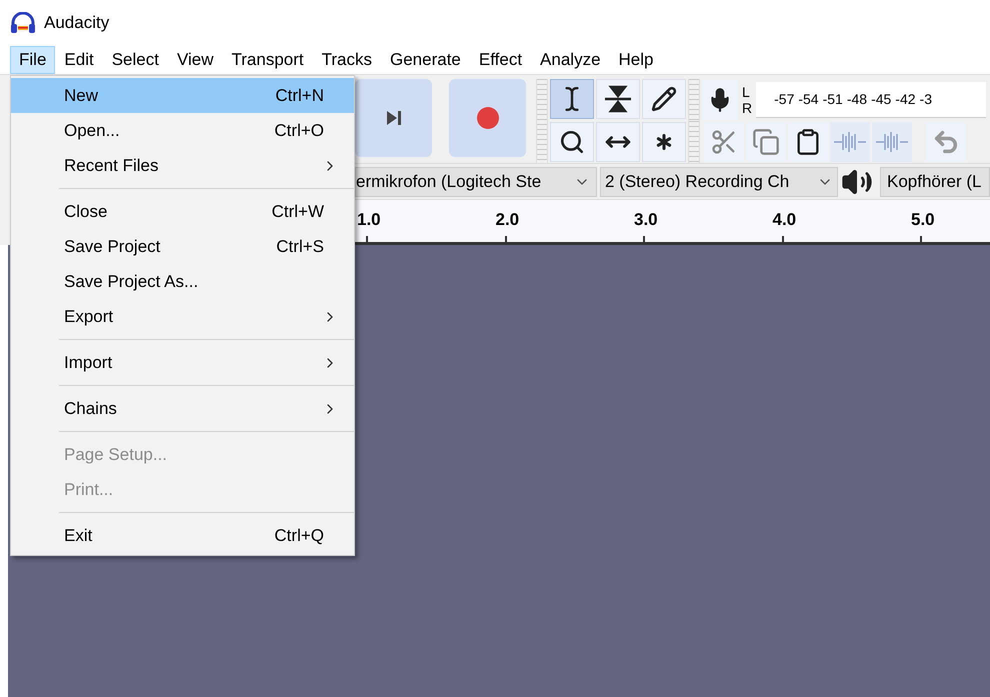 This screenshot has height=697, width=990. I want to click on record-button, so click(487, 118).